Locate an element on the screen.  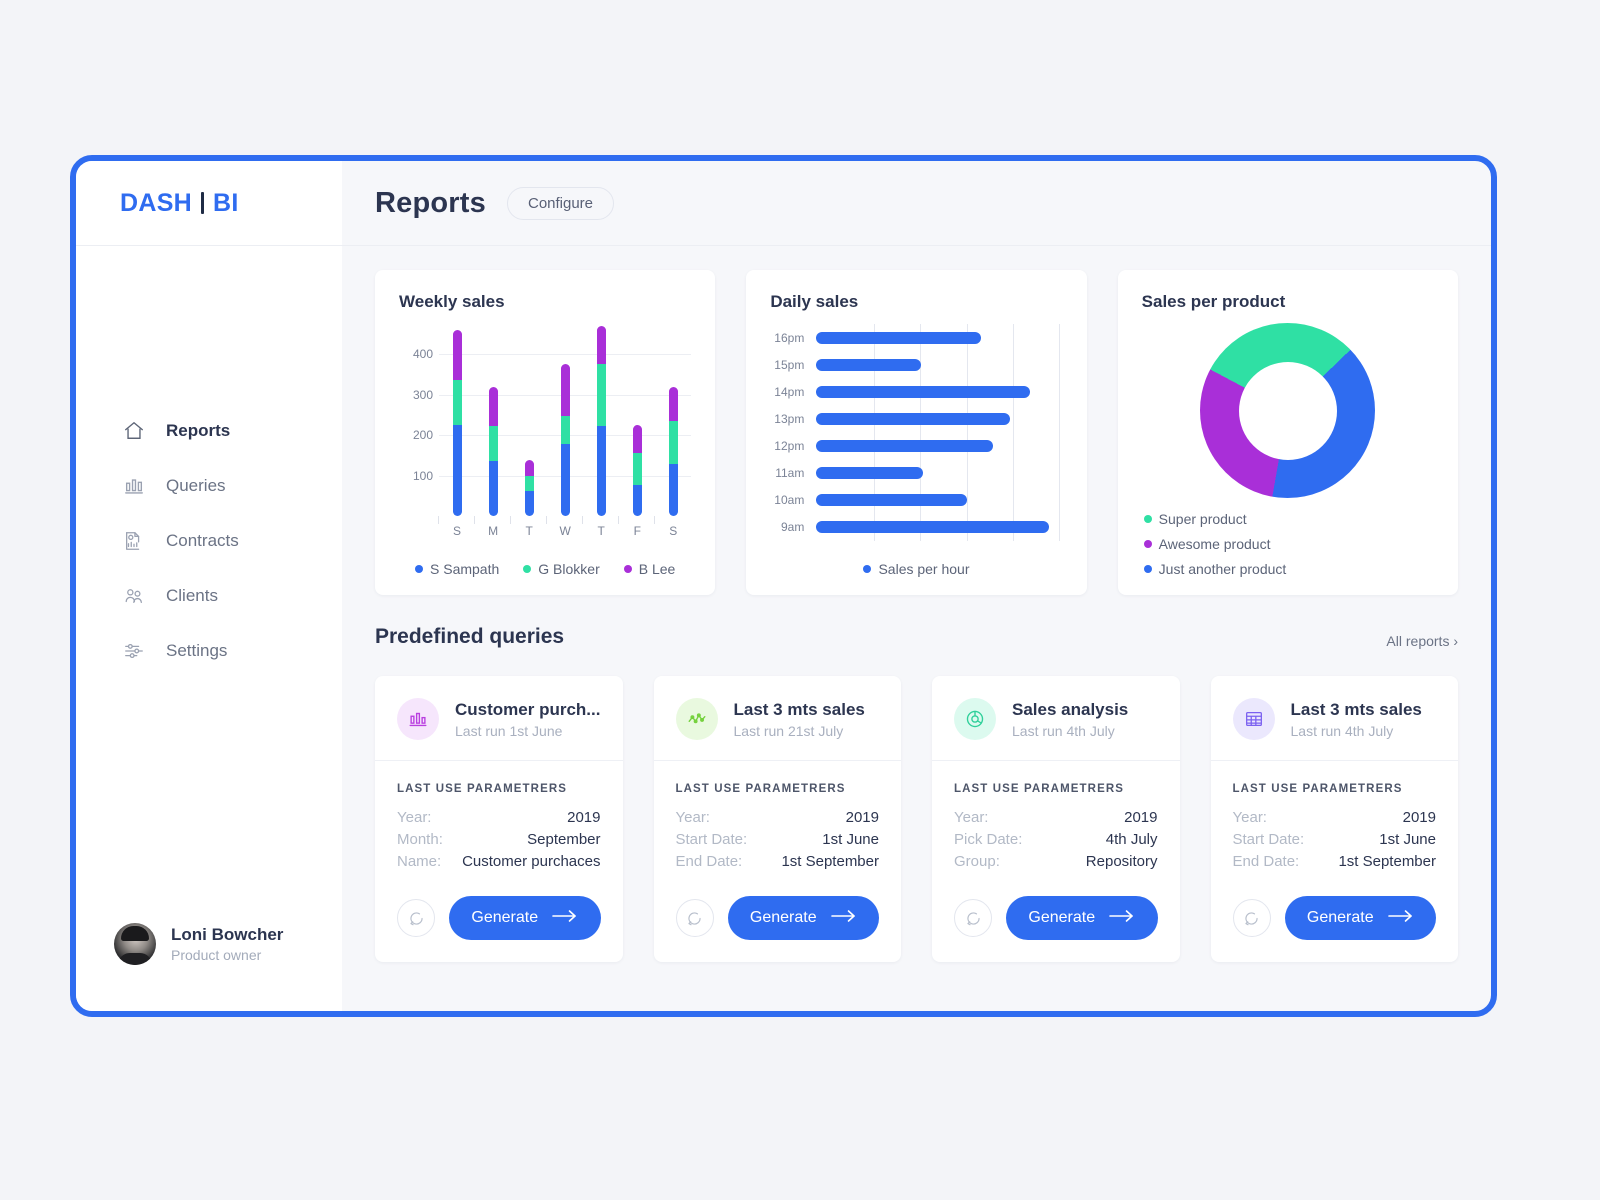
queries-section-header: Predefined queries All reports › is located at coordinates (916, 637).